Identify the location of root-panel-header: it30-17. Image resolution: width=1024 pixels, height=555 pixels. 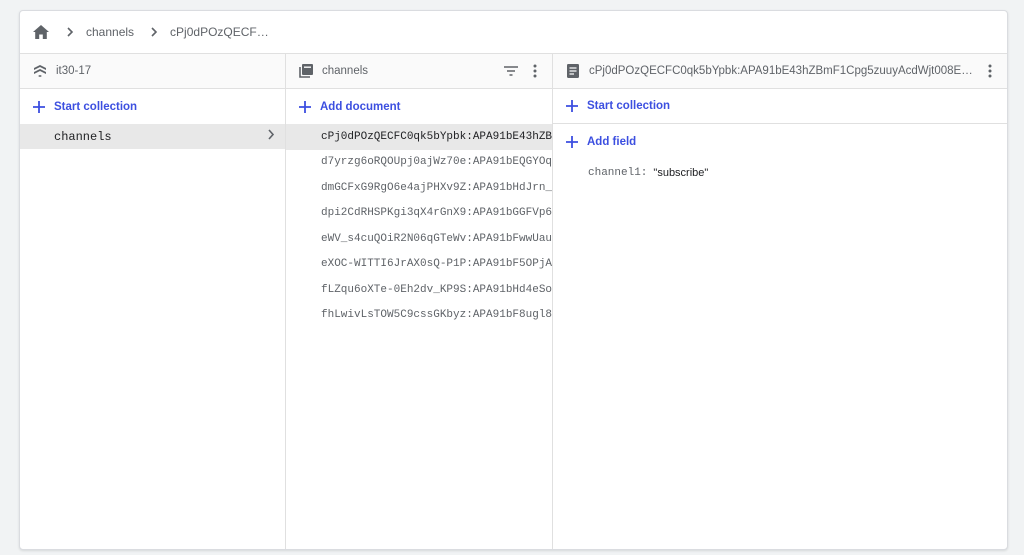
(152, 71).